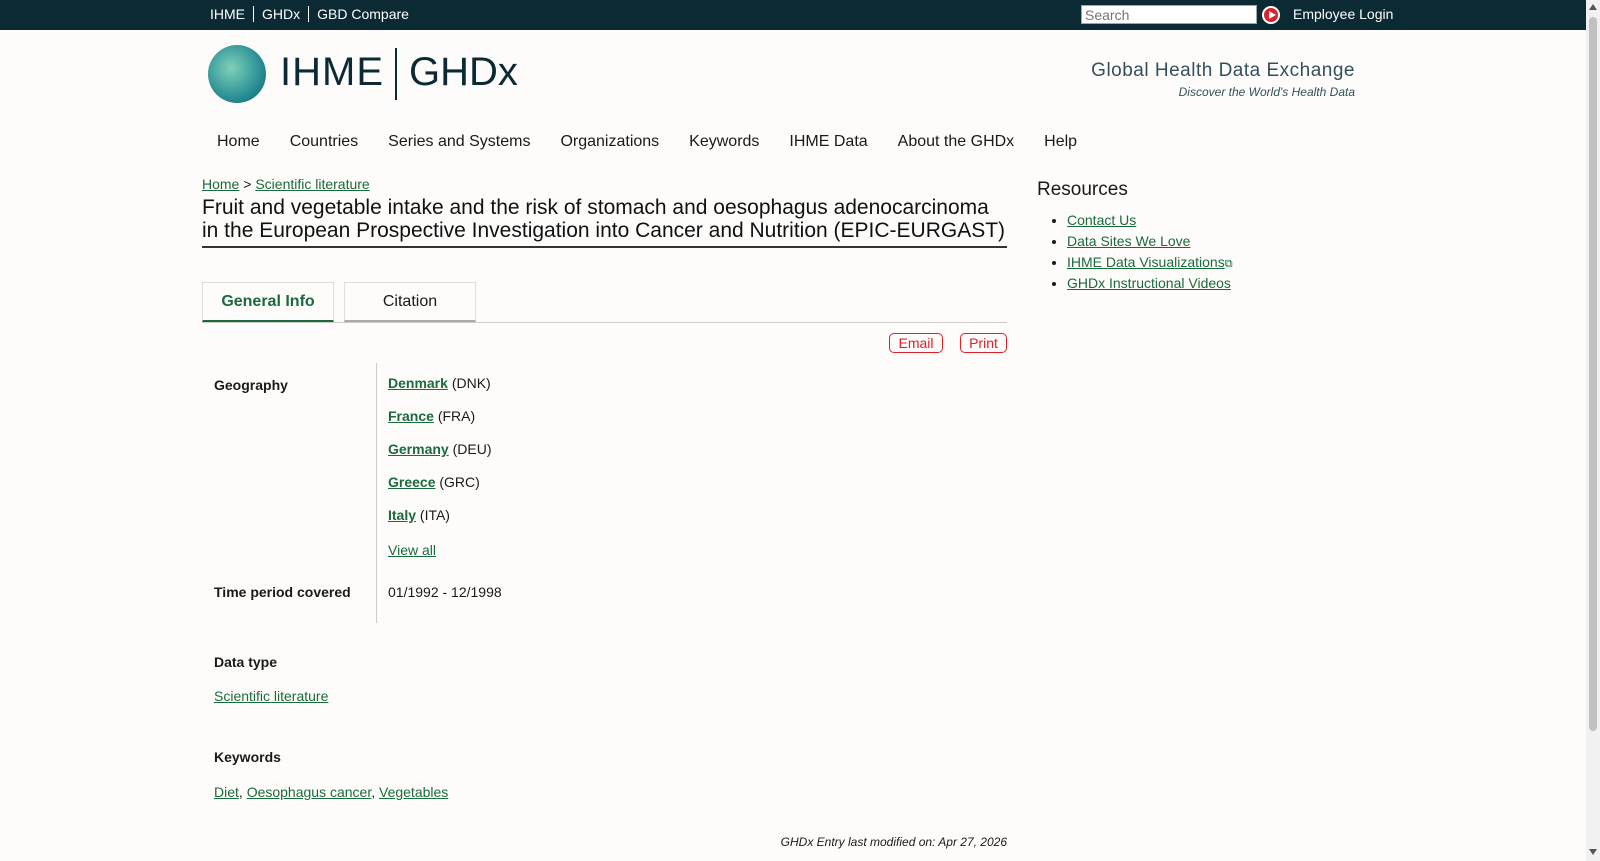 This screenshot has height=861, width=1600. I want to click on list-item: Data Sites We Love, so click(1150, 243).